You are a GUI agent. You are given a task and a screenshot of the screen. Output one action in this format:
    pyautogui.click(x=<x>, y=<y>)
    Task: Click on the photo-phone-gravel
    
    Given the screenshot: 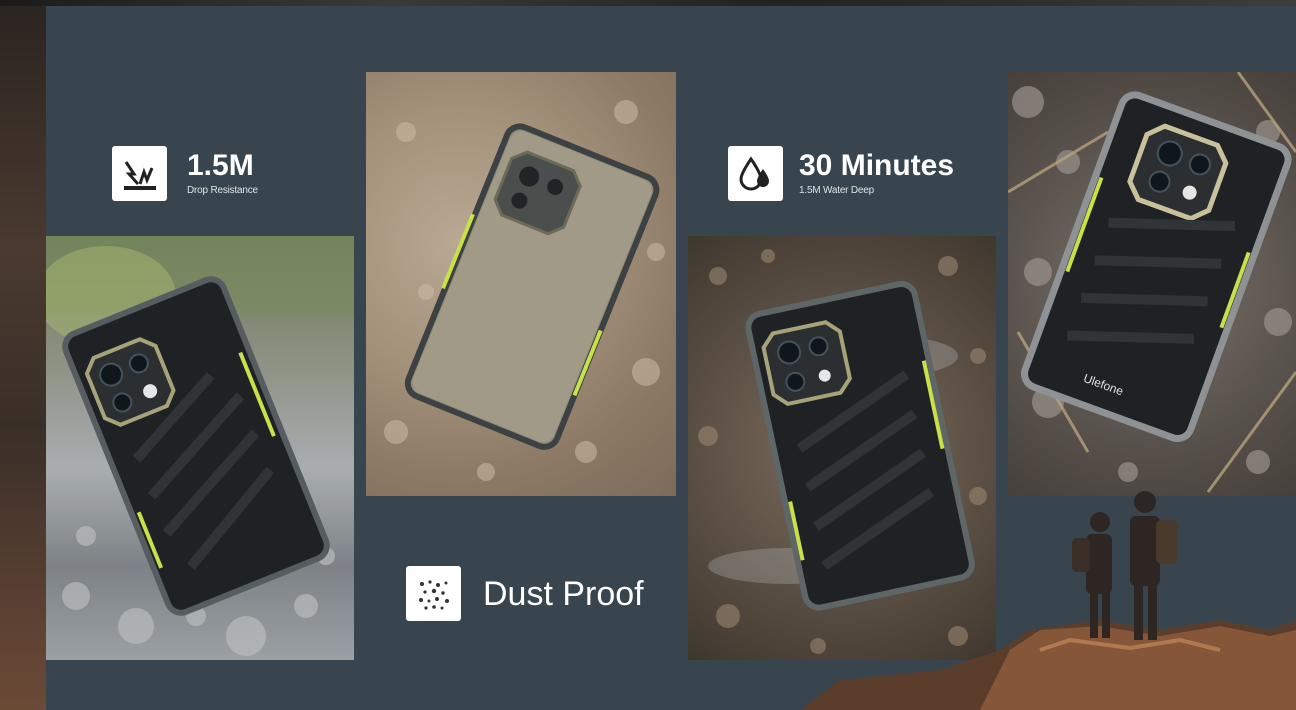 What is the action you would take?
    pyautogui.click(x=200, y=448)
    